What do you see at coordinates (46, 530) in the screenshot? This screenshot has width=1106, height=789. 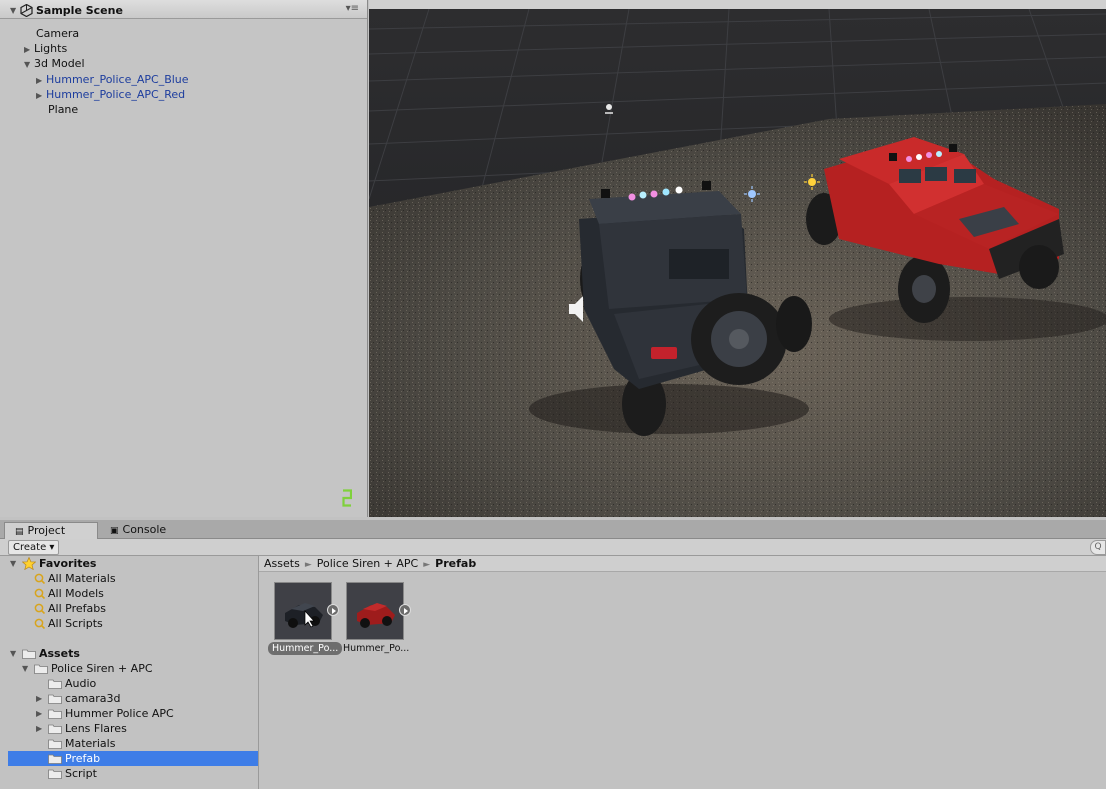 I see `tab-label: Project` at bounding box center [46, 530].